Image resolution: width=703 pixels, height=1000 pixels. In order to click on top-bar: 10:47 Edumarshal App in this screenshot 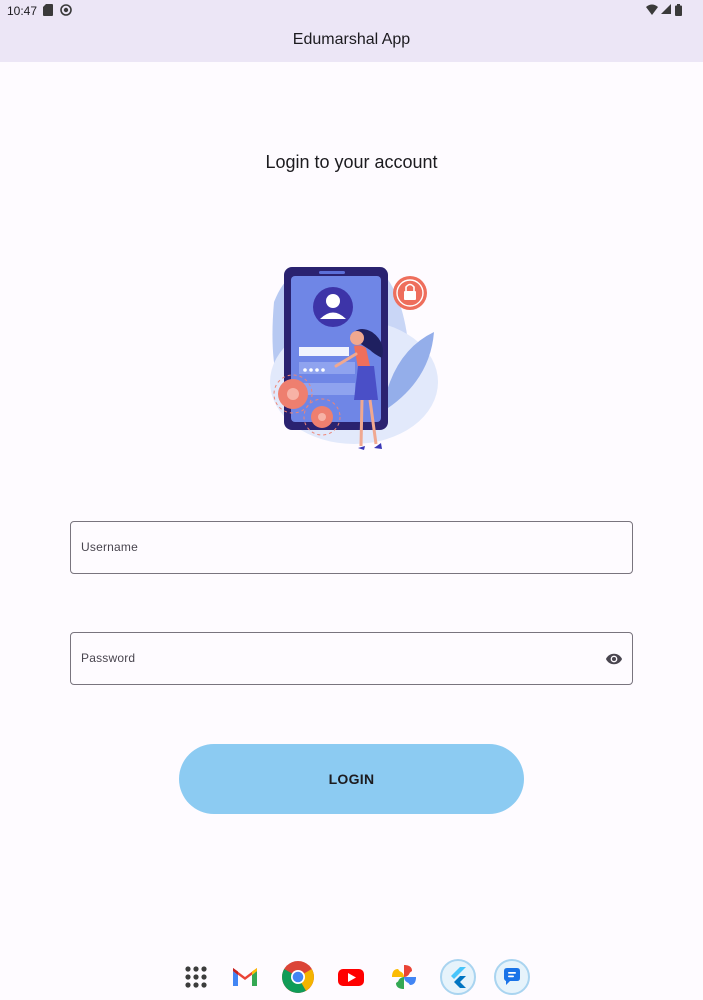, I will do `click(351, 31)`.